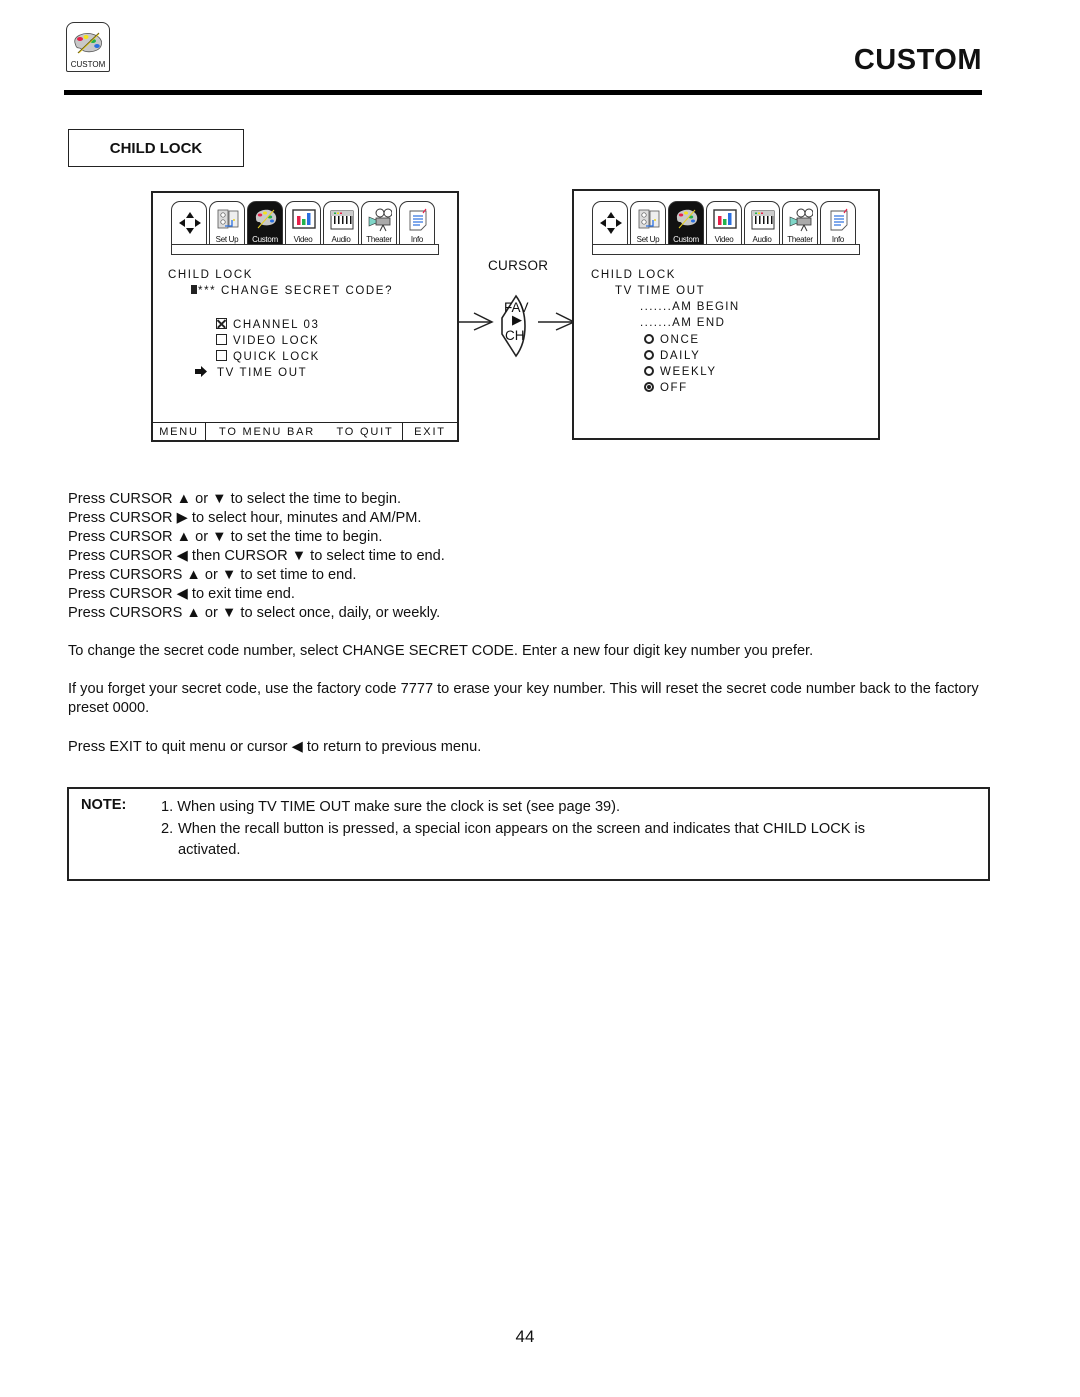 The height and width of the screenshot is (1397, 1080). Describe the element at coordinates (156, 148) in the screenshot. I see `section-title: CHILD LOCK` at that location.